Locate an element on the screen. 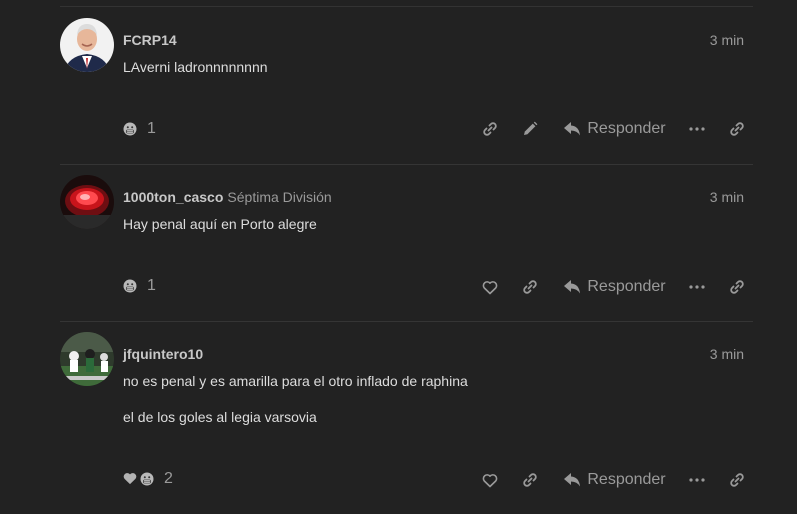  username: jfquintero10 is located at coordinates (163, 354).